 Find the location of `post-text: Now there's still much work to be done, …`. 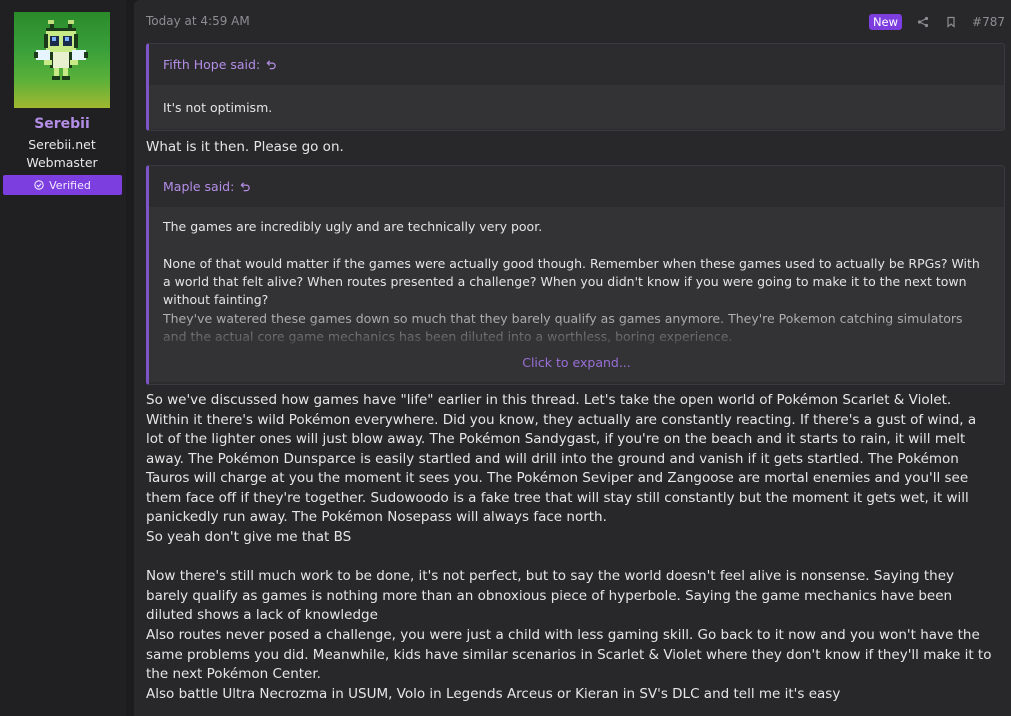

post-text: Now there's still much work to be done, … is located at coordinates (550, 595).